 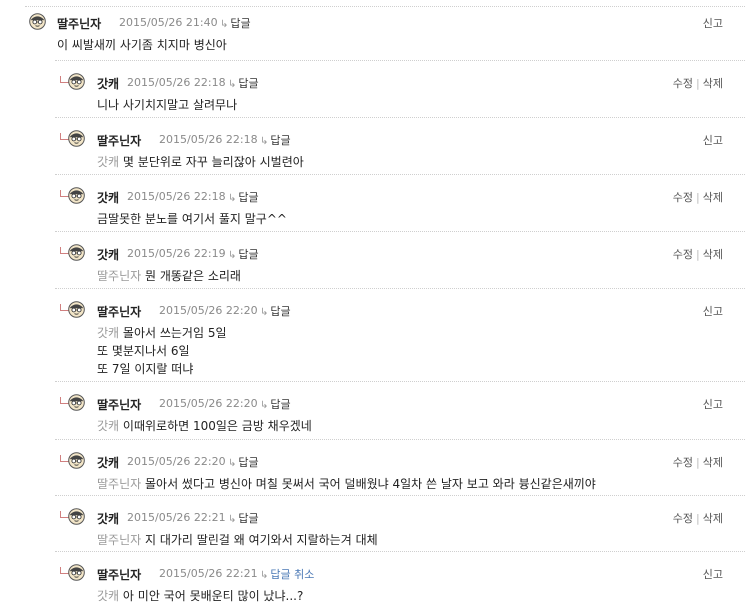 What do you see at coordinates (168, 22) in the screenshot?
I see `comment-date: 2015/05/26 21:40` at bounding box center [168, 22].